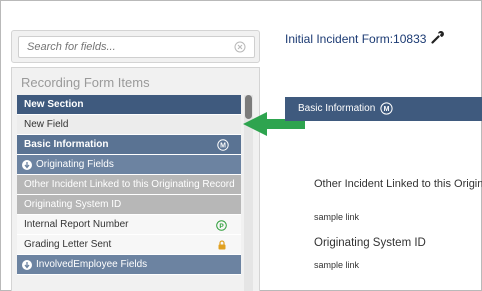  What do you see at coordinates (240, 47) in the screenshot?
I see `circle-x-icon` at bounding box center [240, 47].